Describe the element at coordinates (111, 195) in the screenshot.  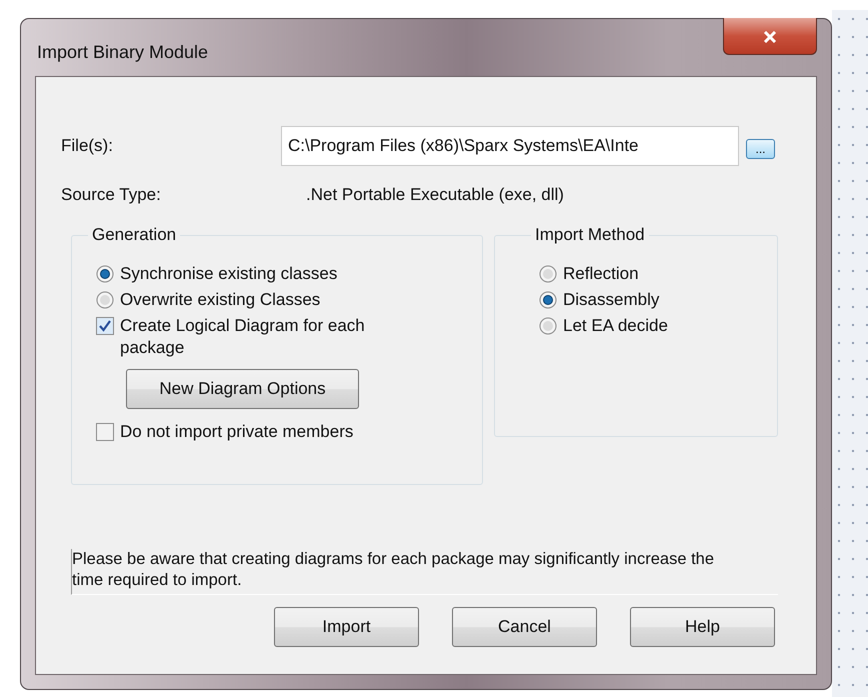
I see `source-type-label: Source Type:` at that location.